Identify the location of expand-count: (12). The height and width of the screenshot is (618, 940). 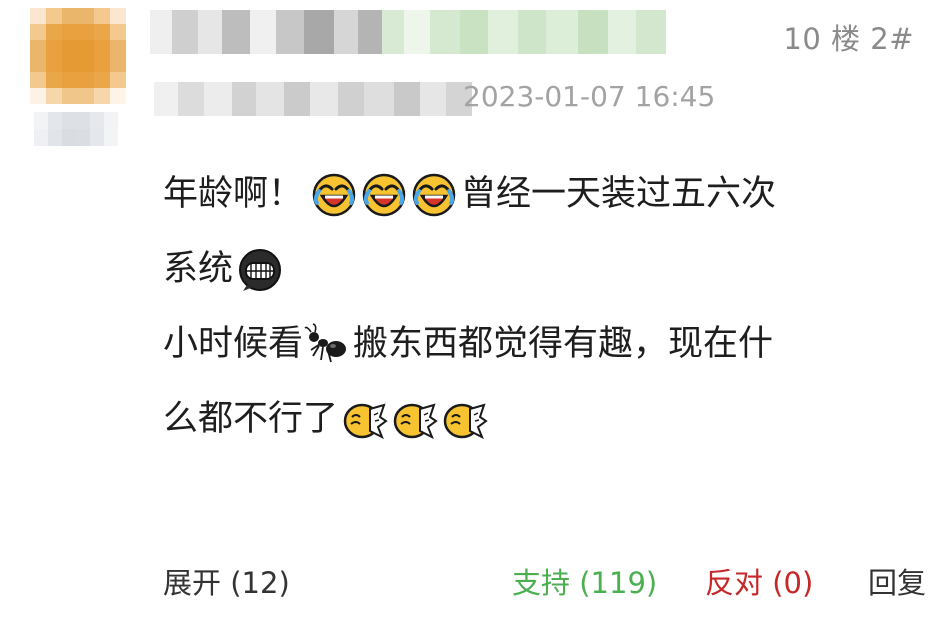
(260, 583).